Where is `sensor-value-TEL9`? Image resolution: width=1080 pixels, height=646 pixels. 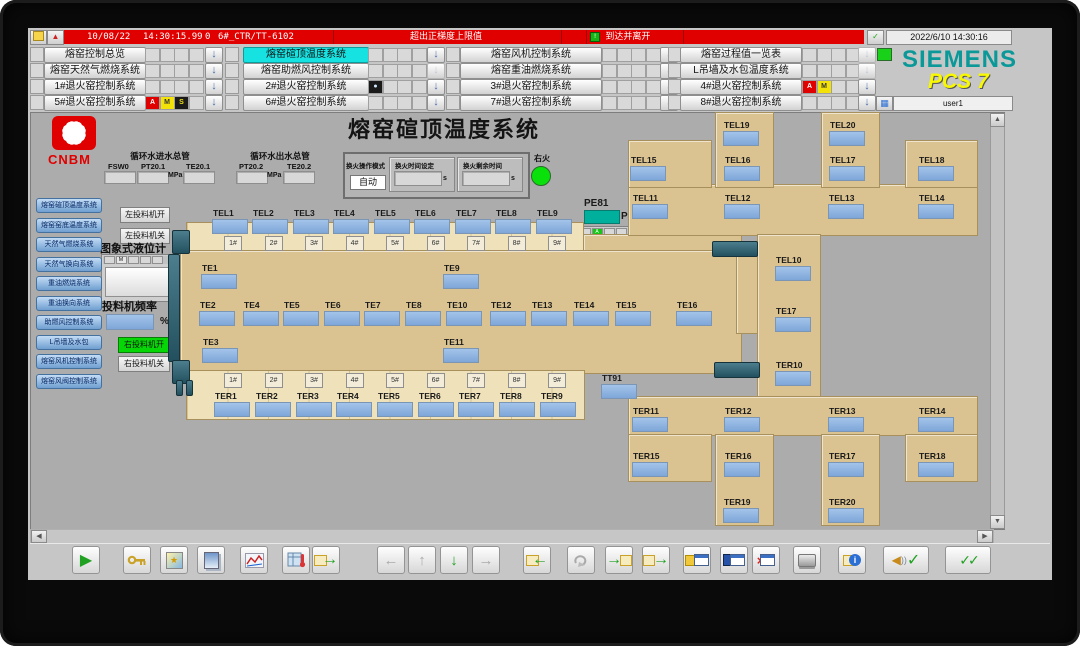
sensor-value-TEL9 is located at coordinates (554, 226).